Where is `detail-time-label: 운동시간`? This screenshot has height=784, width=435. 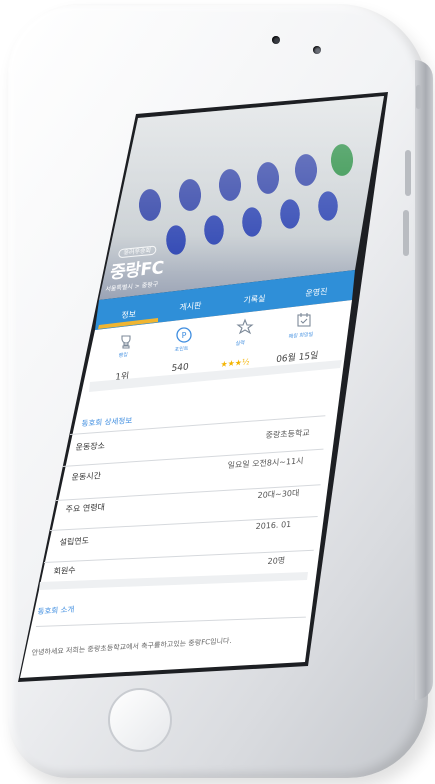 detail-time-label: 운동시간 is located at coordinates (86, 477).